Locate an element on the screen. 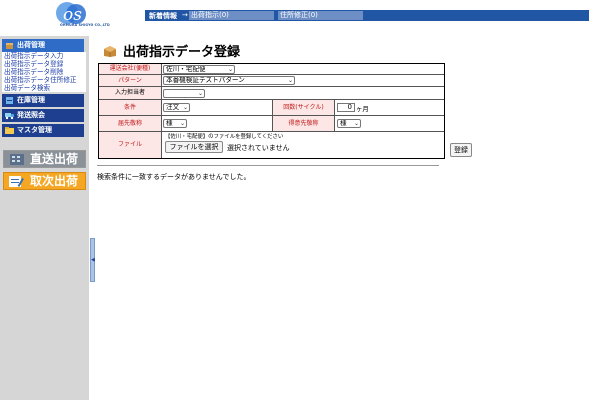 The height and width of the screenshot is (400, 589). sidebar-link-delete: 出荷指示データ削除 is located at coordinates (44, 72).